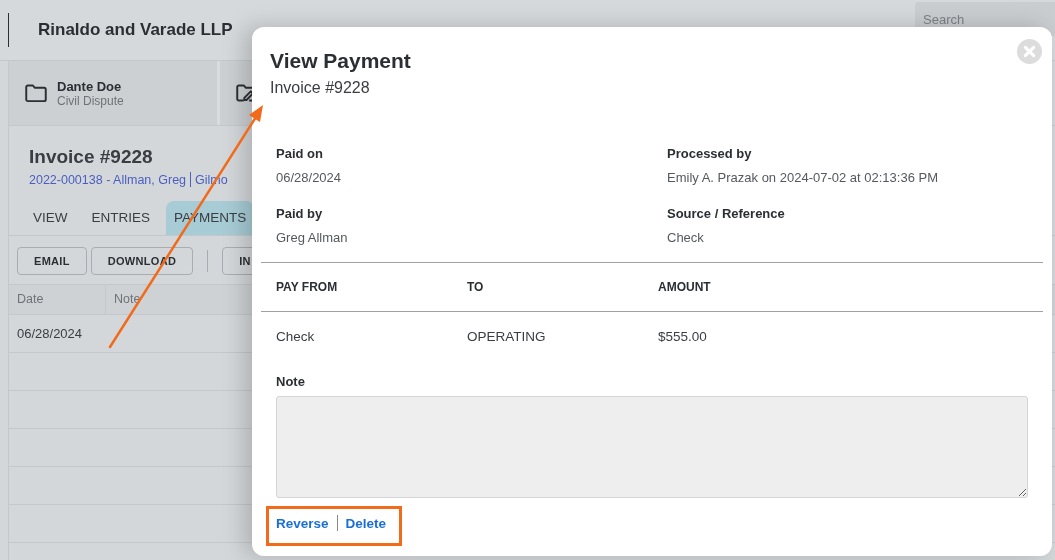  I want to click on note-label: Note, so click(291, 381).